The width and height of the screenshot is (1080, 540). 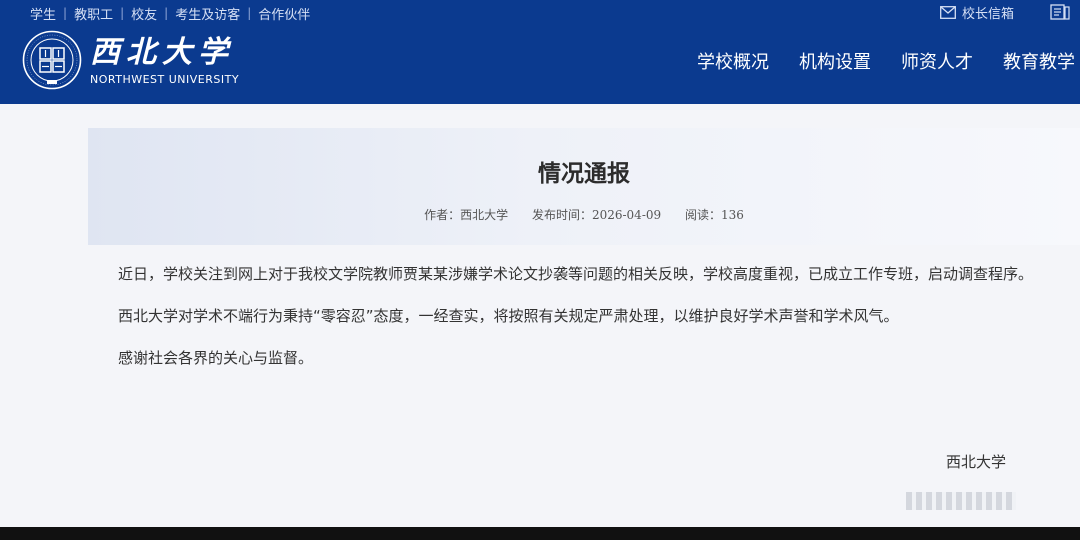 I want to click on article-signature: 西北大学, so click(x=975, y=462).